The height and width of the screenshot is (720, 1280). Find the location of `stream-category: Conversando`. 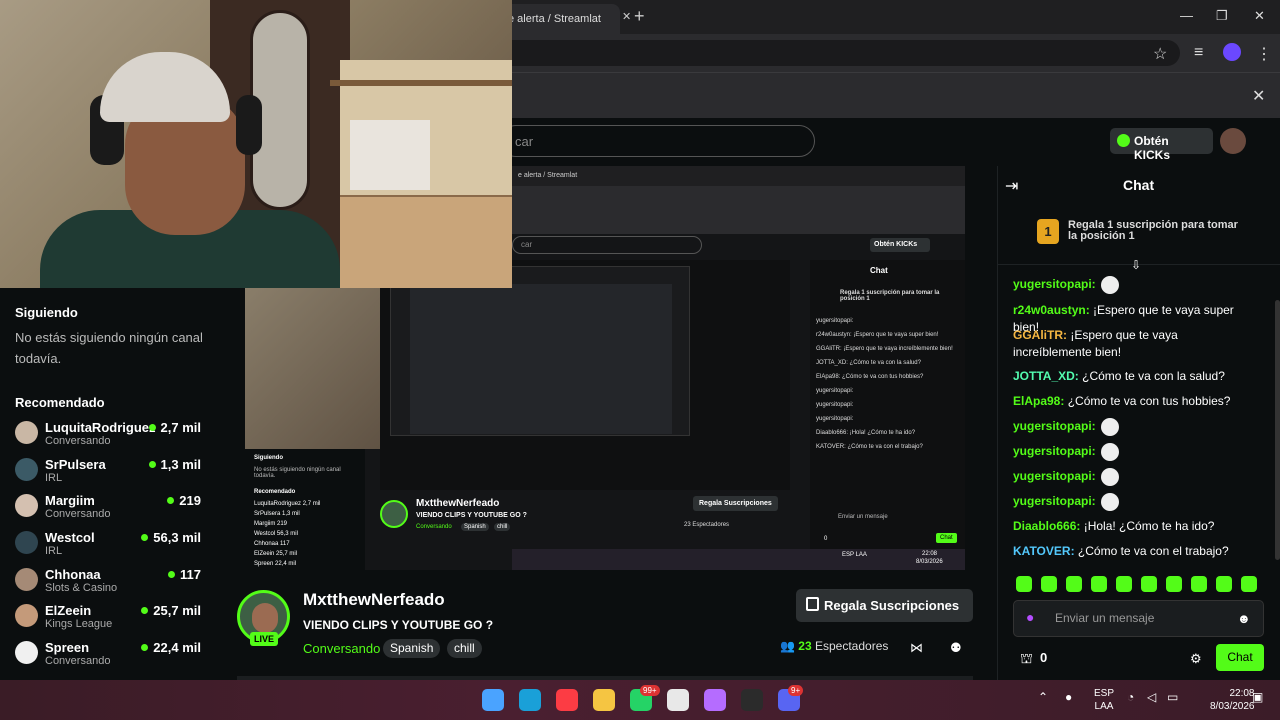

stream-category: Conversando is located at coordinates (341, 648).